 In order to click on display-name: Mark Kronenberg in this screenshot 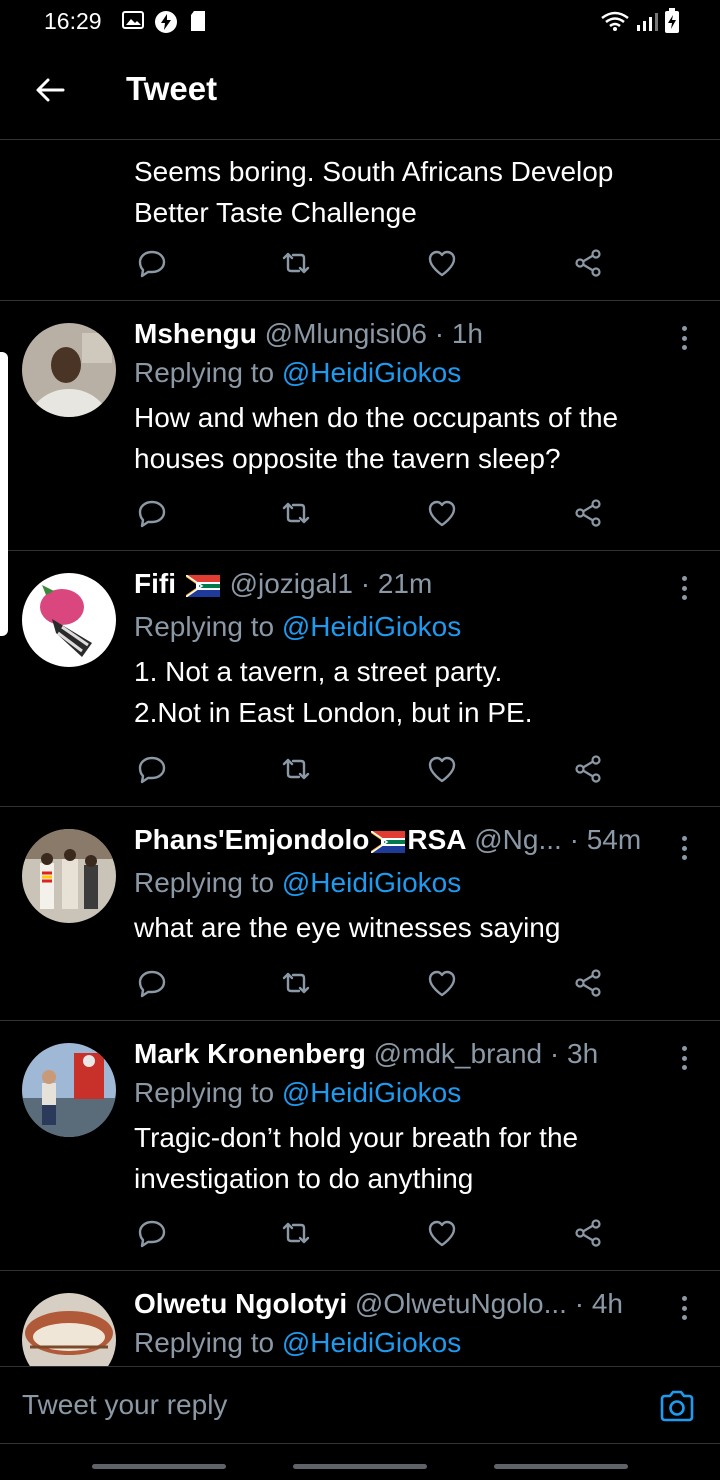, I will do `click(250, 1053)`.